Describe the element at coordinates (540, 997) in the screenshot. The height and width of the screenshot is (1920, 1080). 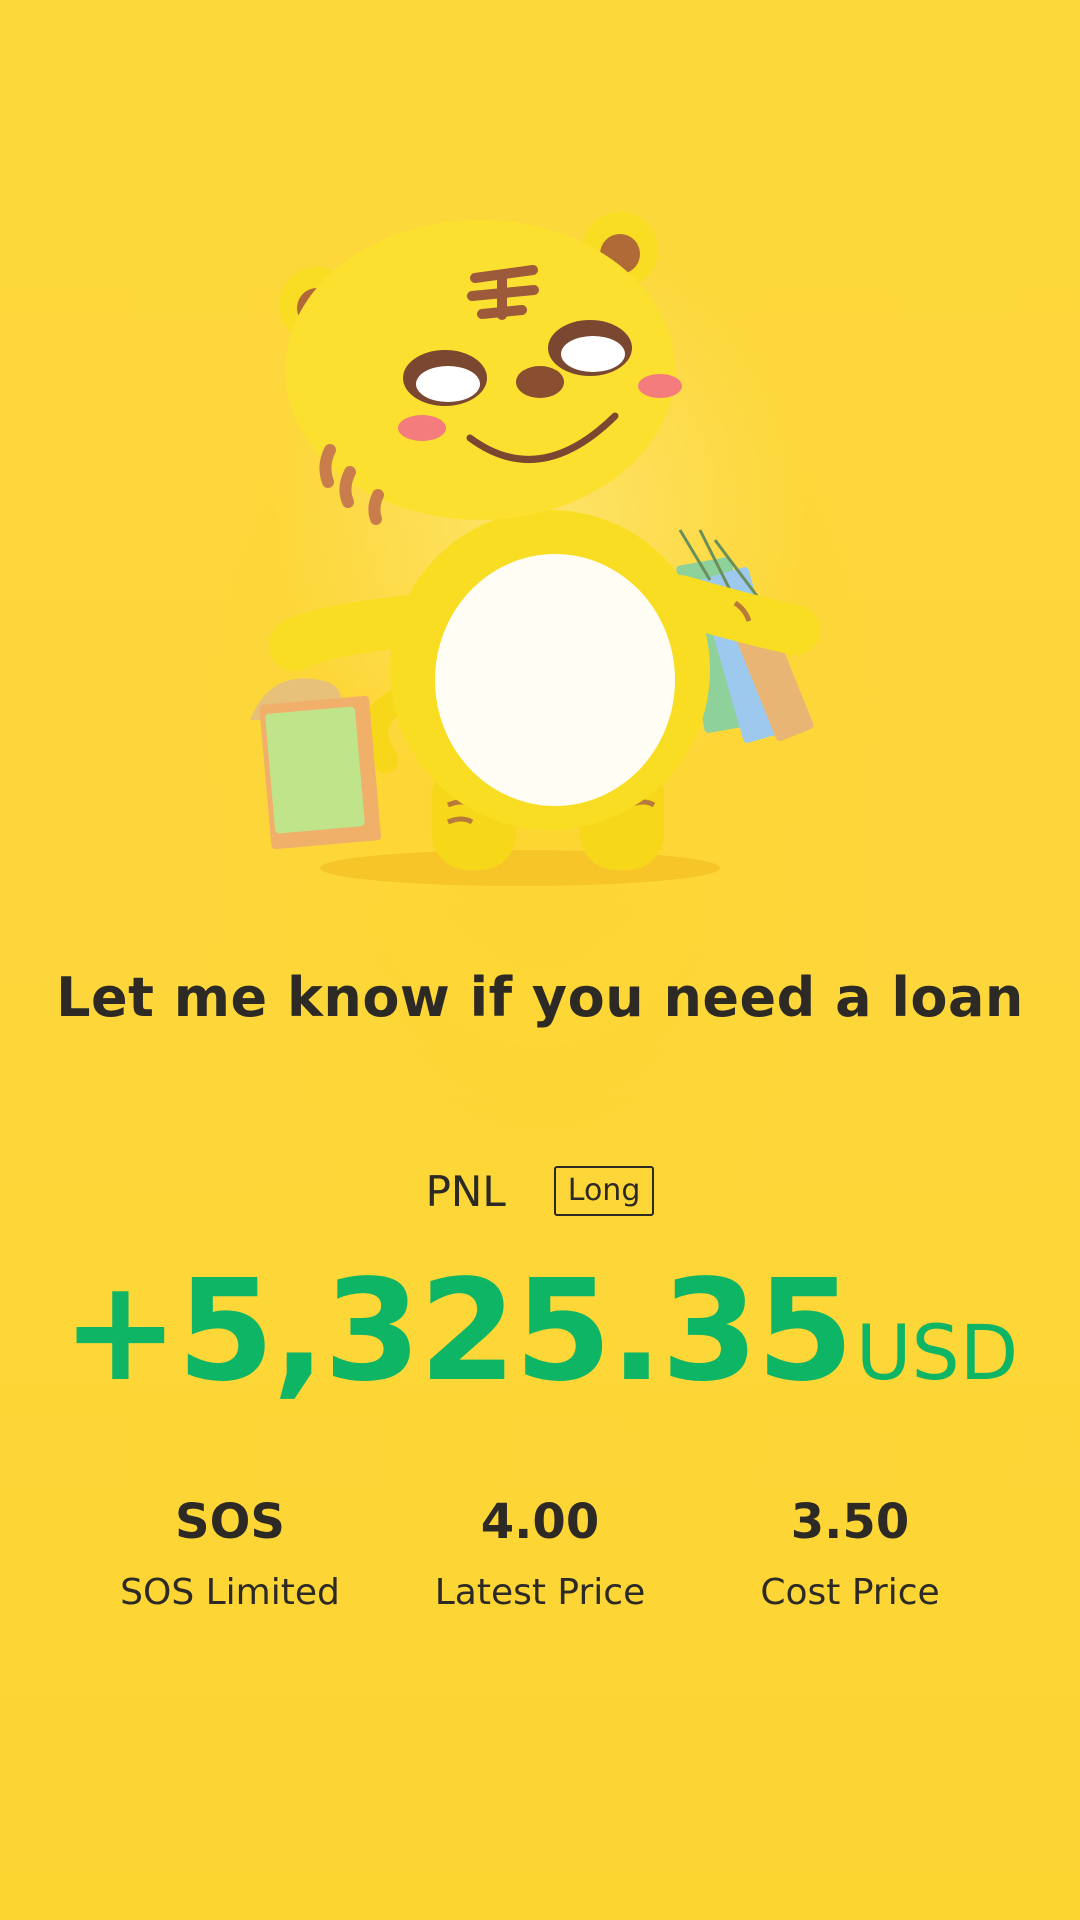
I see `headline: Let me know if you need a loan` at that location.